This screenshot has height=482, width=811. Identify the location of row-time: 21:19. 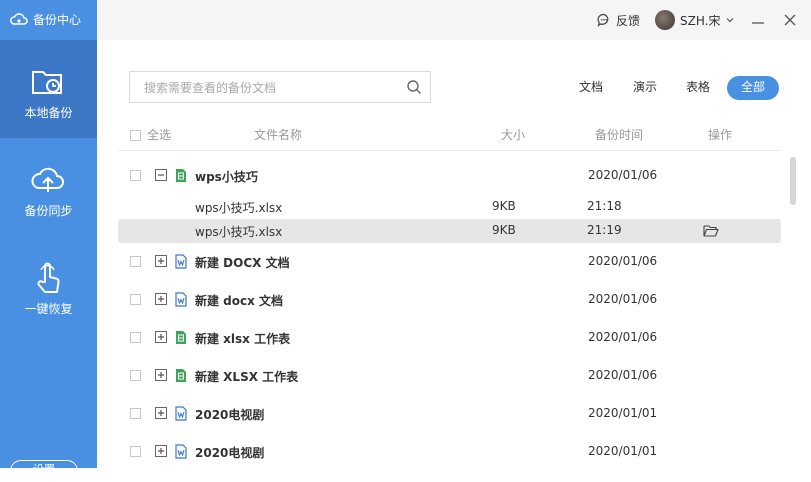
(604, 230).